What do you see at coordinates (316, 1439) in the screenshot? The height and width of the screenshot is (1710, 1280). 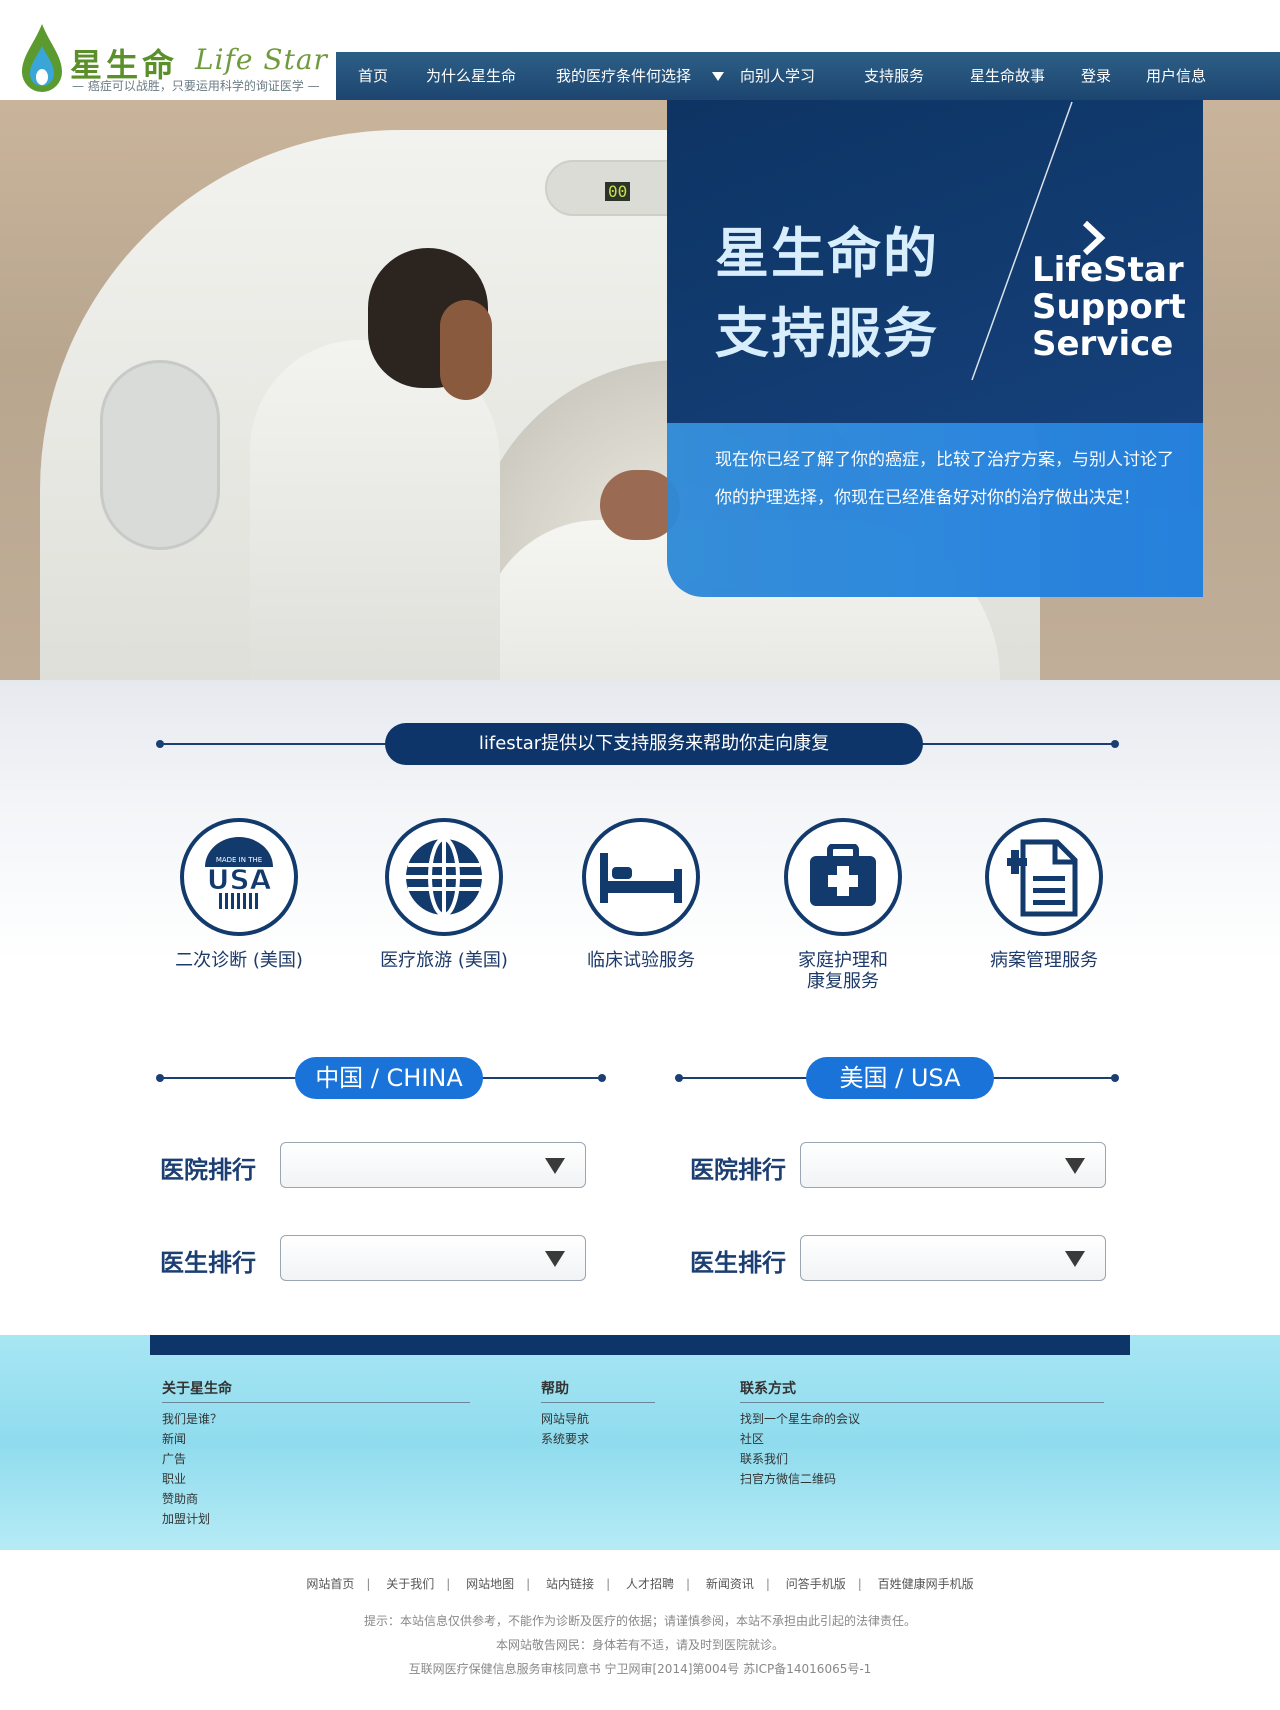 I see `footer-link-news: 新闻` at bounding box center [316, 1439].